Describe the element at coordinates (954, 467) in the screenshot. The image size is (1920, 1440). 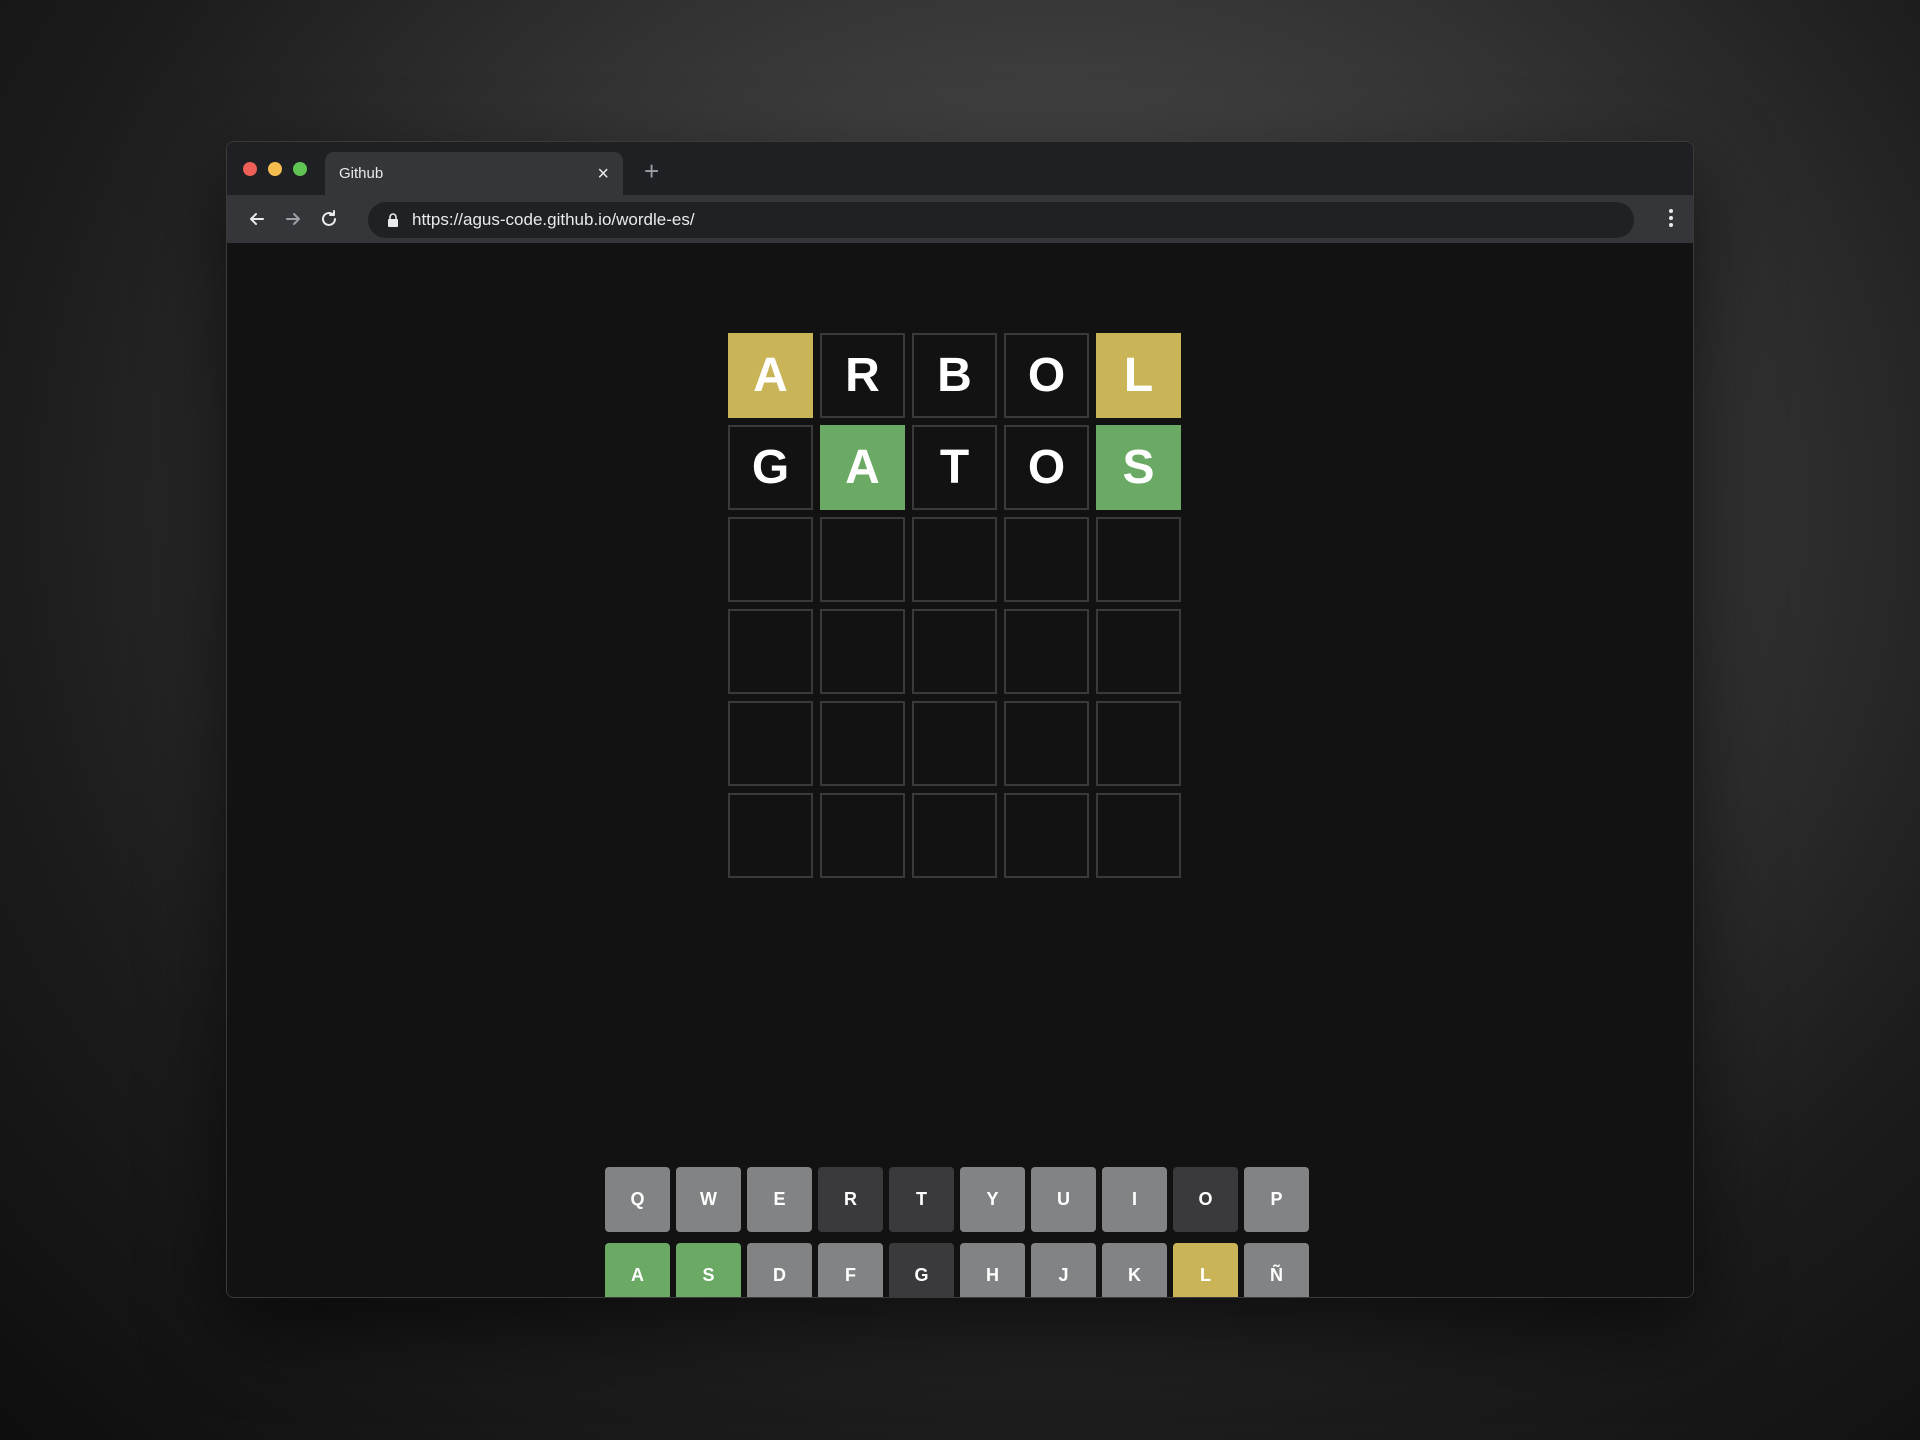
I see `board-tile: T` at that location.